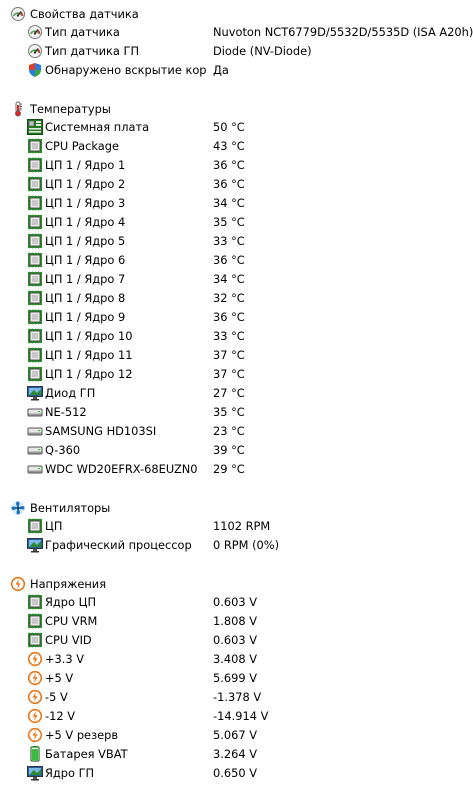 Image resolution: width=473 pixels, height=797 pixels. I want to click on sensor-name: ЦП 1 / Ядро 5, so click(85, 241).